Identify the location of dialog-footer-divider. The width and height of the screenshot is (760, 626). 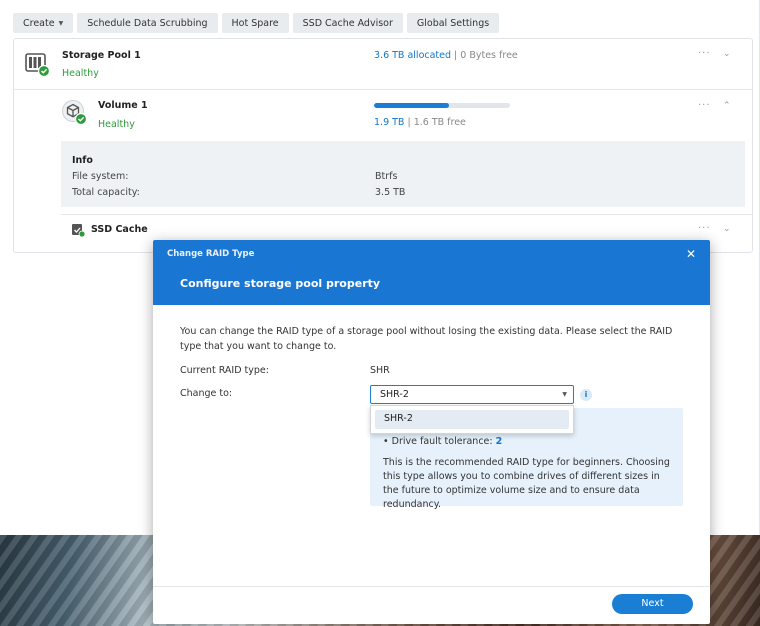
(431, 586).